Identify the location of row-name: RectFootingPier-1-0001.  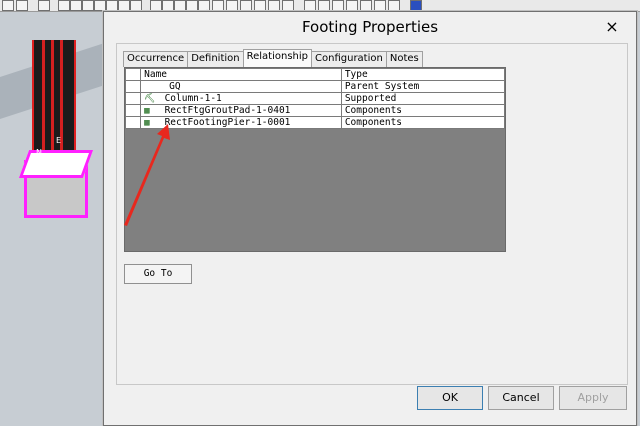
(227, 122).